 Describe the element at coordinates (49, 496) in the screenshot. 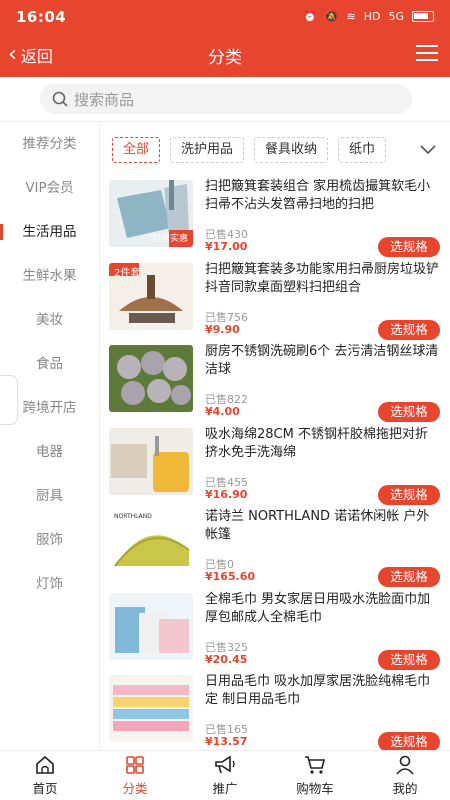

I see `sidebar-item-kitchenware: 厨具` at that location.